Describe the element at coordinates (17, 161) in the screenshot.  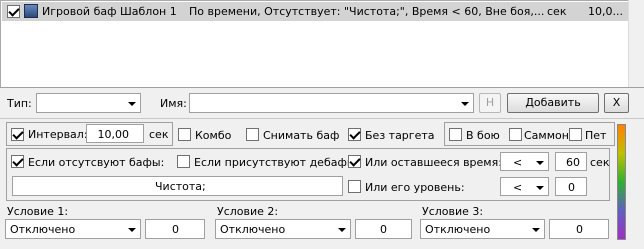
I see `absent-buffs-checkbox` at that location.